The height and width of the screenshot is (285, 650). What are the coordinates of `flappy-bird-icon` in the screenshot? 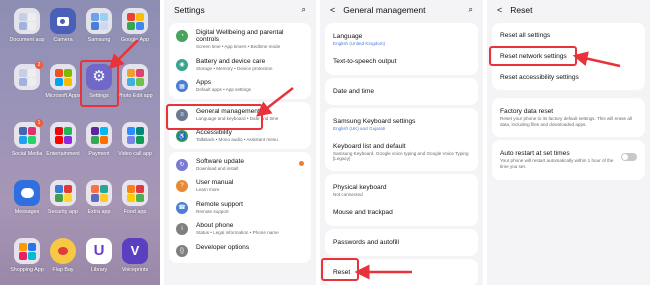 It's located at (63, 251).